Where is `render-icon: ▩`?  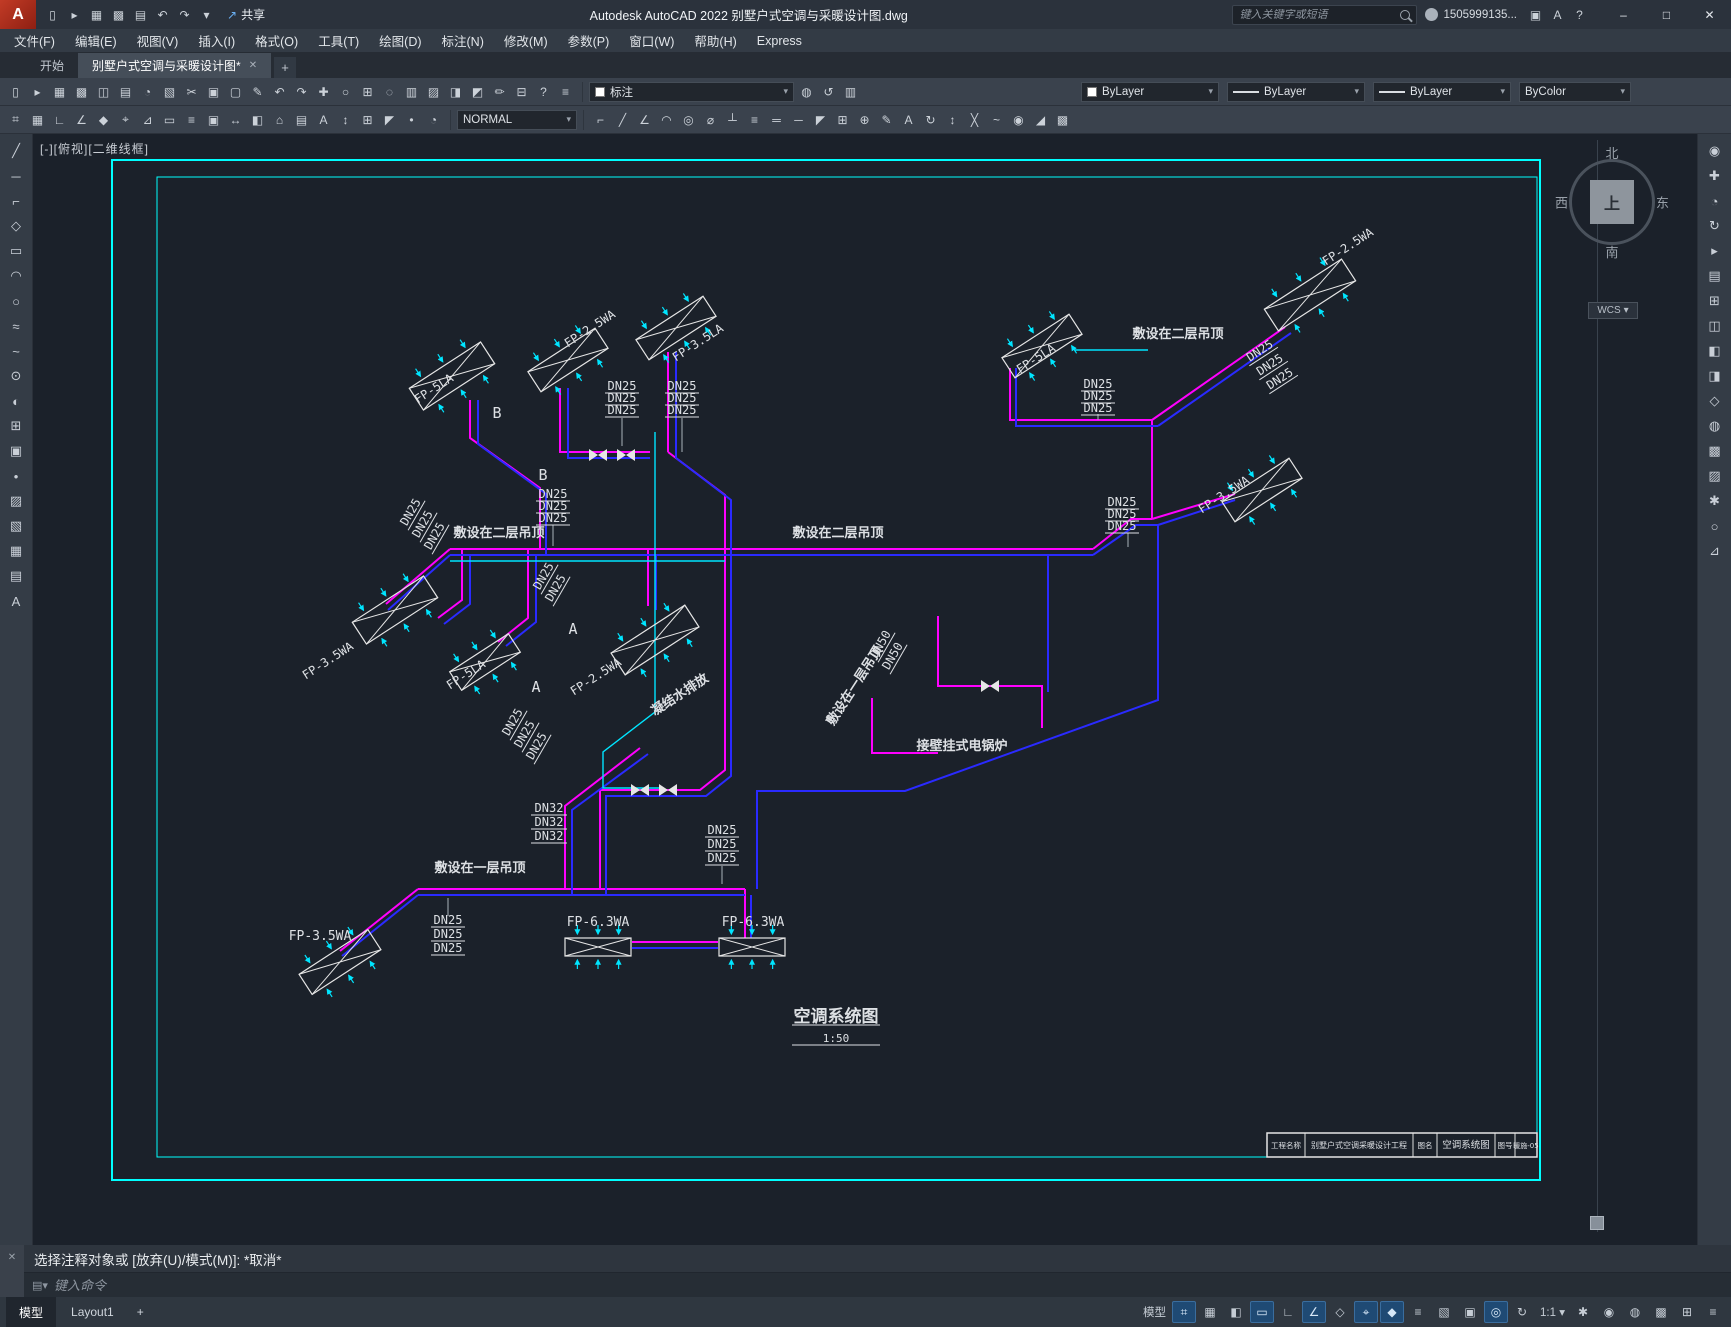 render-icon: ▩ is located at coordinates (1715, 451).